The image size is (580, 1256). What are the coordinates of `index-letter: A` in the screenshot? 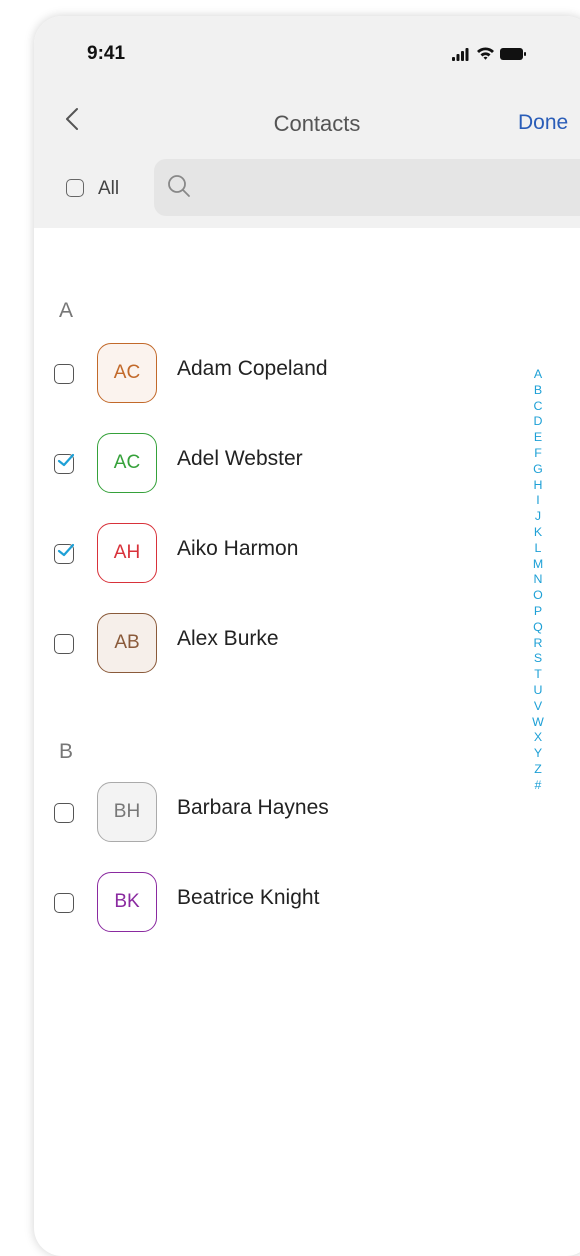 It's located at (538, 375).